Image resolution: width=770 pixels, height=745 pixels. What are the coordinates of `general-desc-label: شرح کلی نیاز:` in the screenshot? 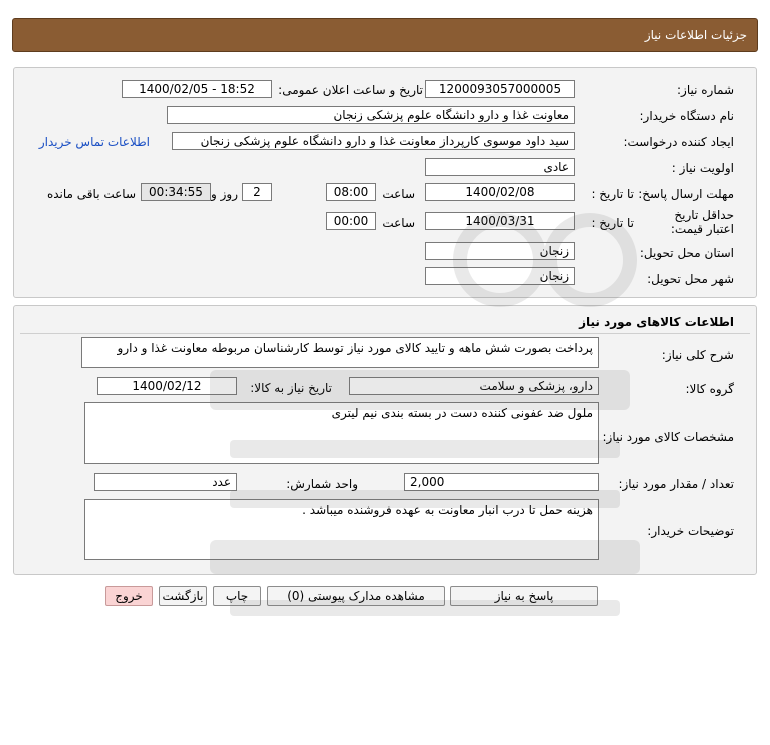 It's located at (697, 355).